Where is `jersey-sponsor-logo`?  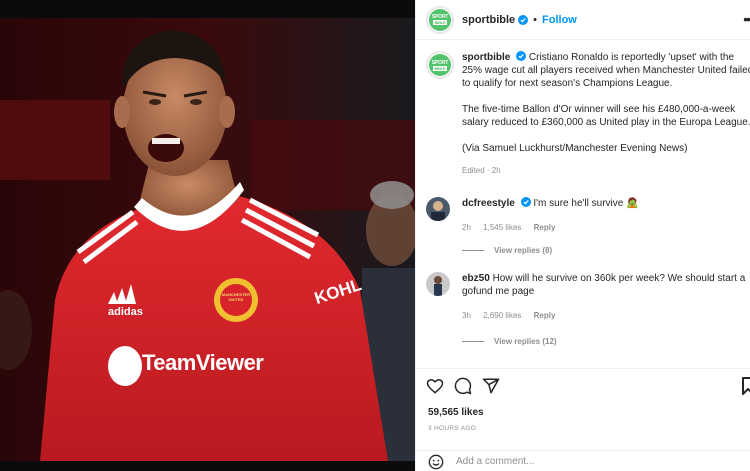 jersey-sponsor-logo is located at coordinates (125, 366).